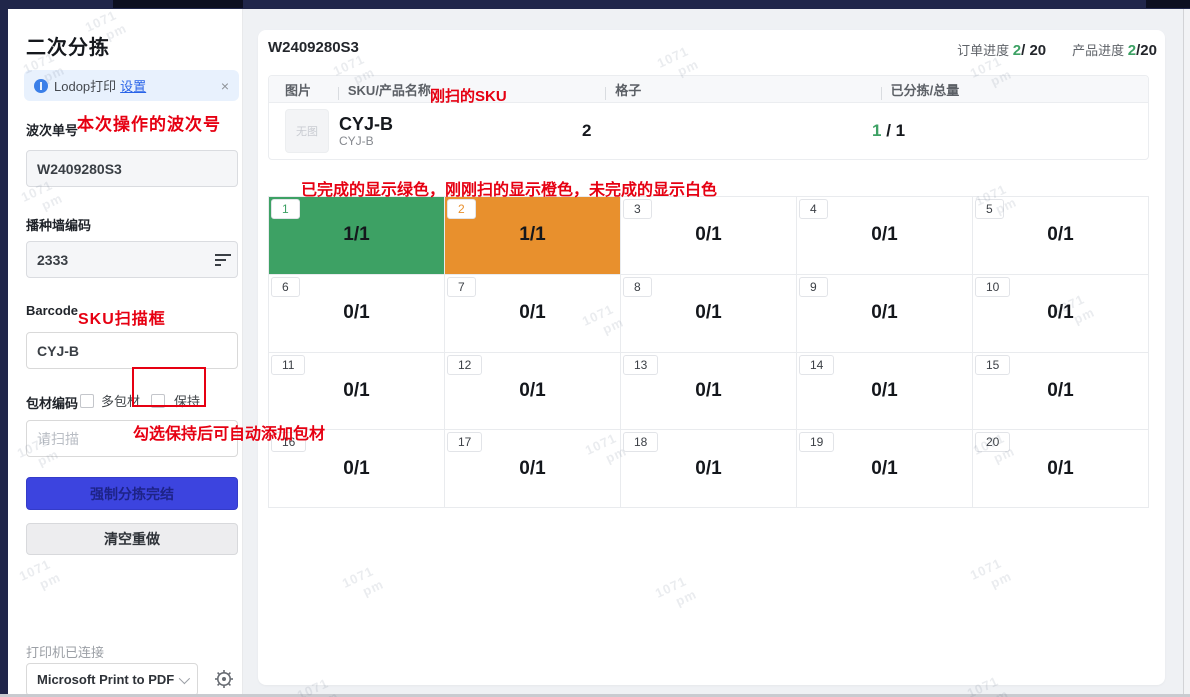  I want to click on barcode-label: Barcode, so click(52, 310).